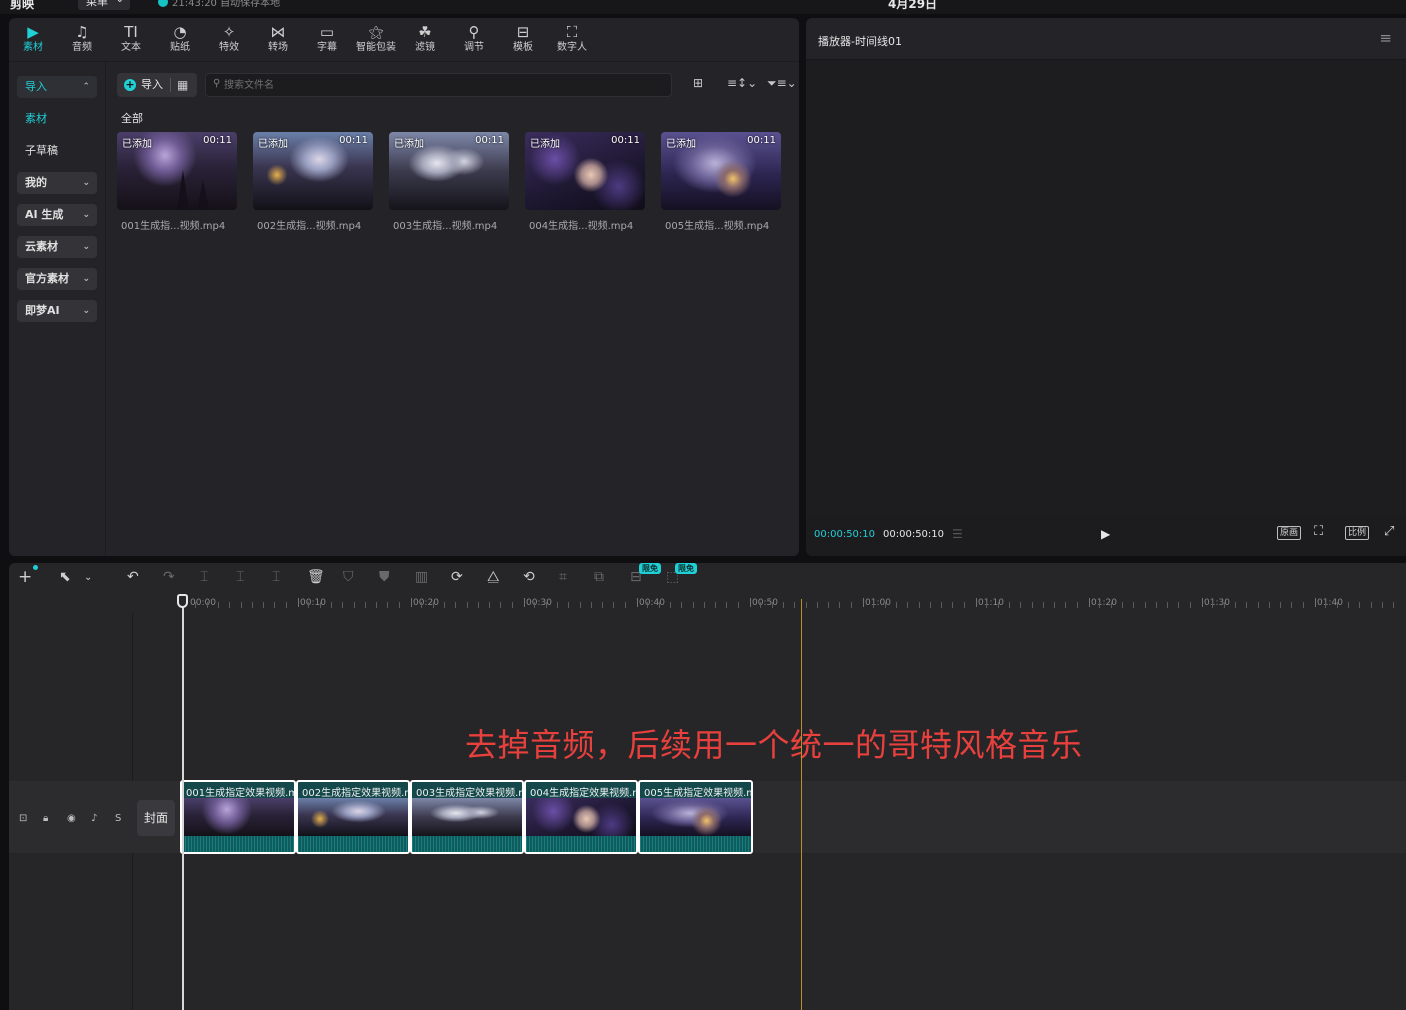  What do you see at coordinates (57, 87) in the screenshot?
I see `sidebar-item-import: 导入 ⌃` at bounding box center [57, 87].